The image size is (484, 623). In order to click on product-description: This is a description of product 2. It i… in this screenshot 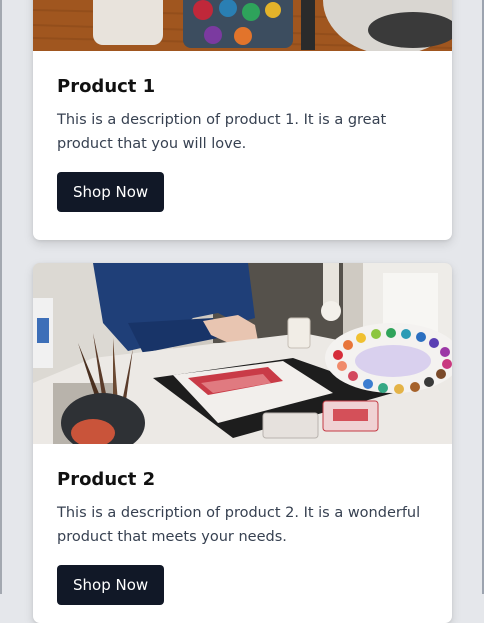, I will do `click(239, 525)`.